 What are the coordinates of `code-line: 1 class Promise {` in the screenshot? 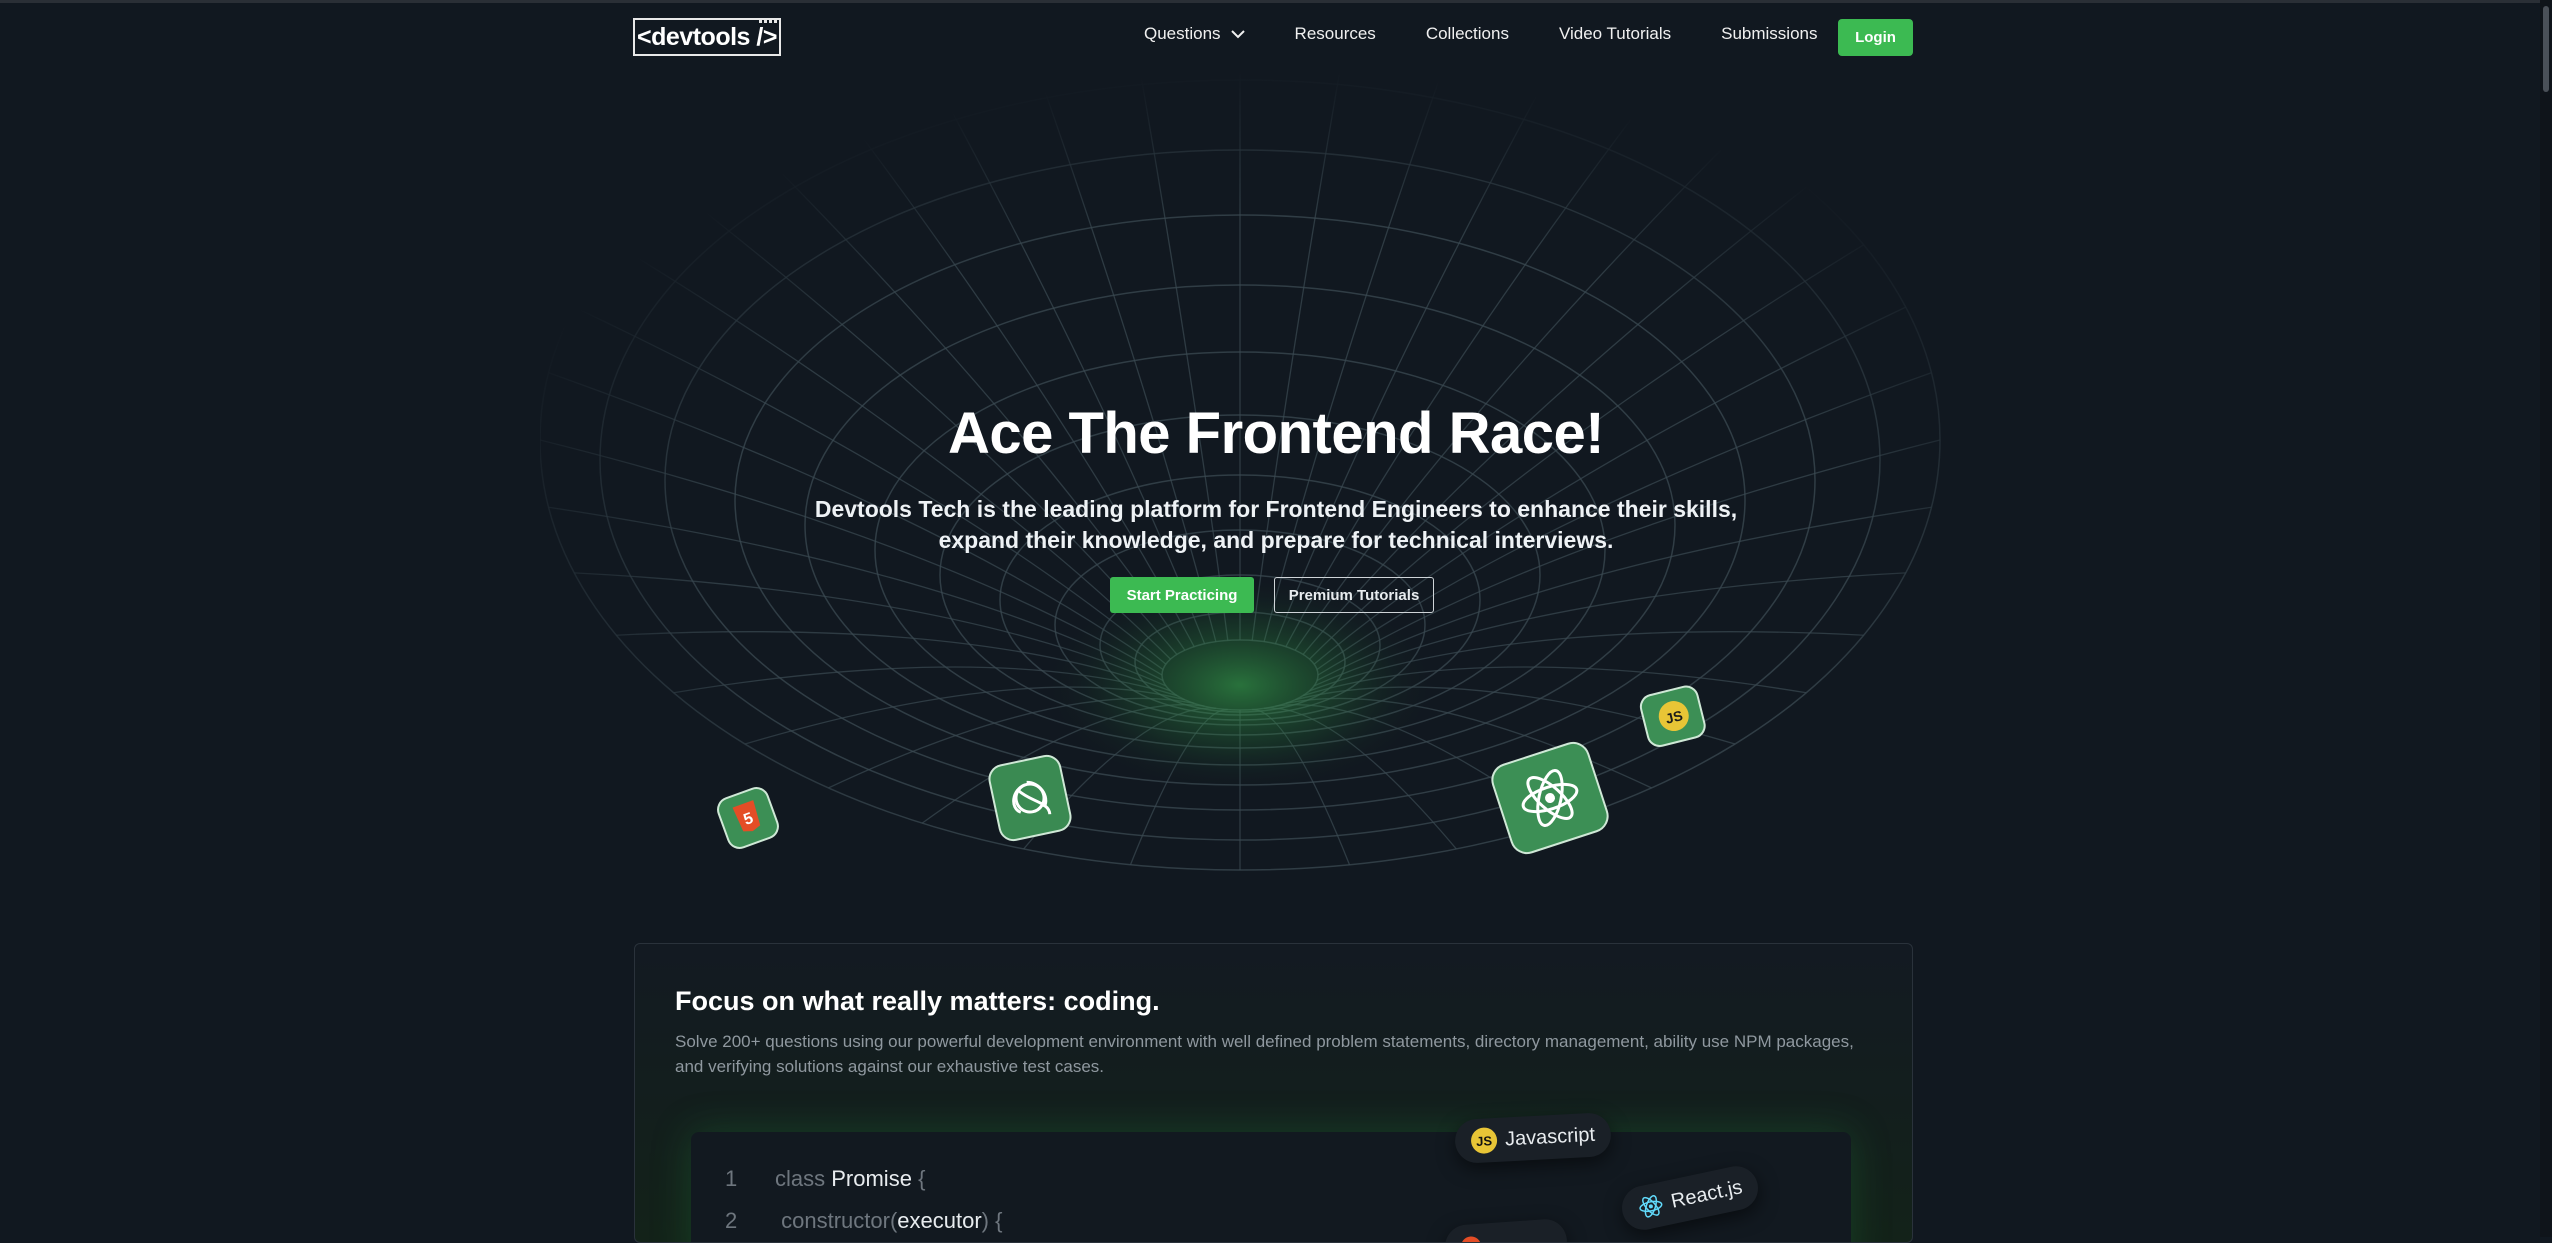 It's located at (825, 1179).